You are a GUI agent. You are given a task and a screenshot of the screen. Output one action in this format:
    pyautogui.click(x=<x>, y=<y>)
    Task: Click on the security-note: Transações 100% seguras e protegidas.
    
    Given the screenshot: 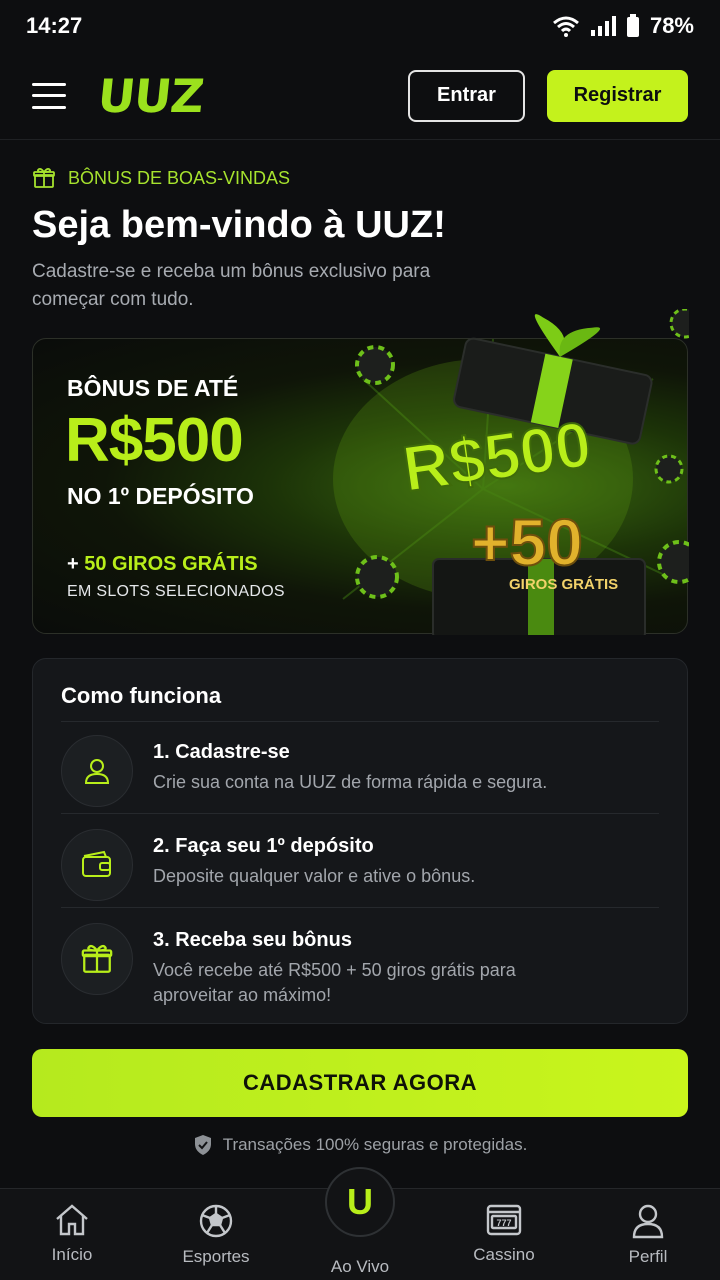 What is the action you would take?
    pyautogui.click(x=360, y=1145)
    